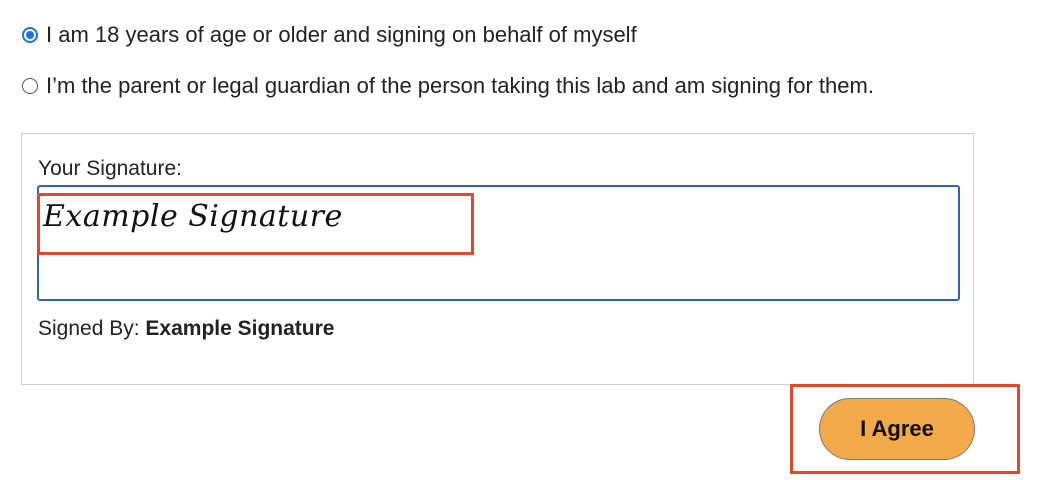 The width and height of the screenshot is (1046, 480). What do you see at coordinates (193, 216) in the screenshot?
I see `signature-value: Example Signature` at bounding box center [193, 216].